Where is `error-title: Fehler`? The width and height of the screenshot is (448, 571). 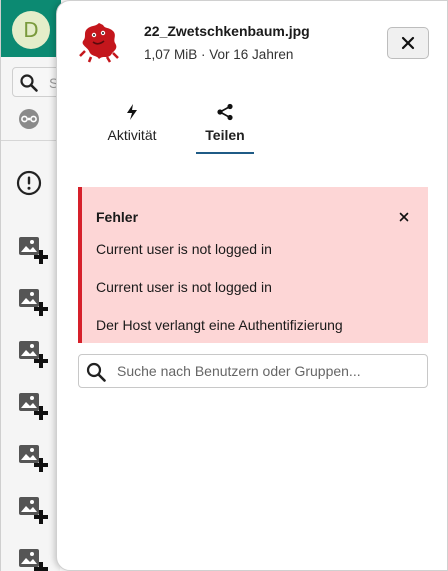 error-title: Fehler is located at coordinates (117, 217).